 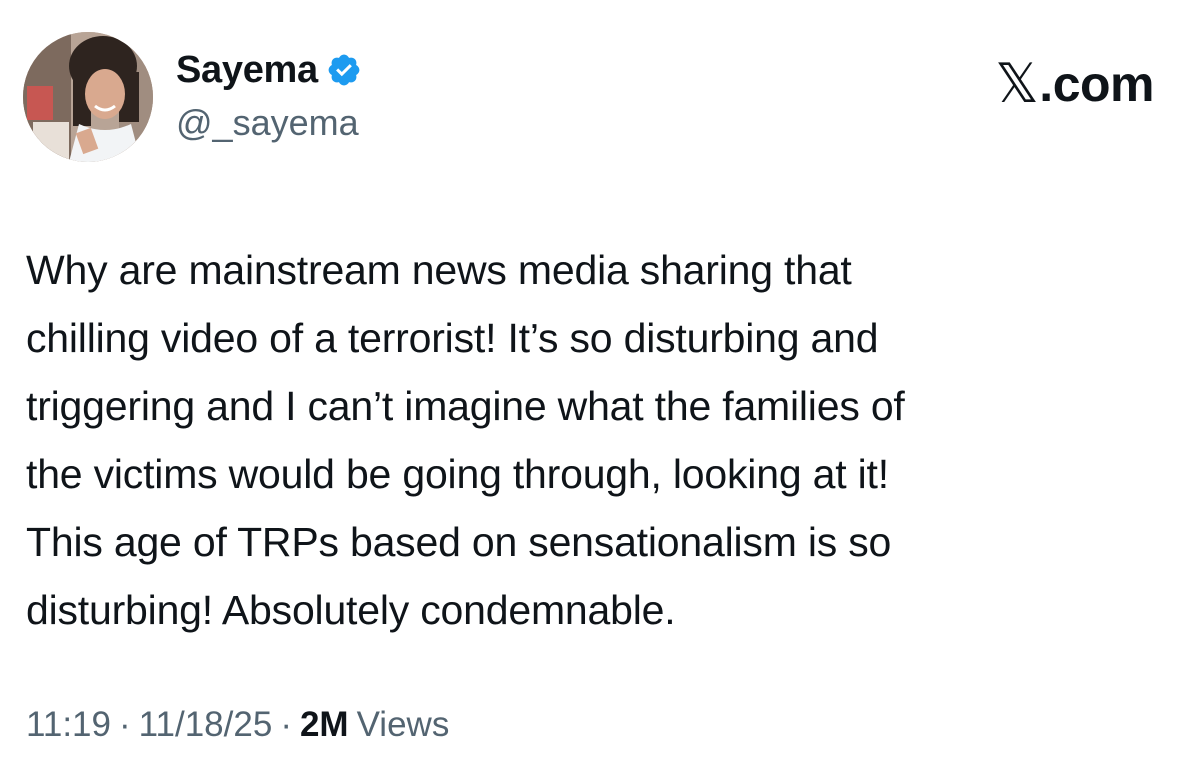 I want to click on handle: @_sayema, so click(x=269, y=123).